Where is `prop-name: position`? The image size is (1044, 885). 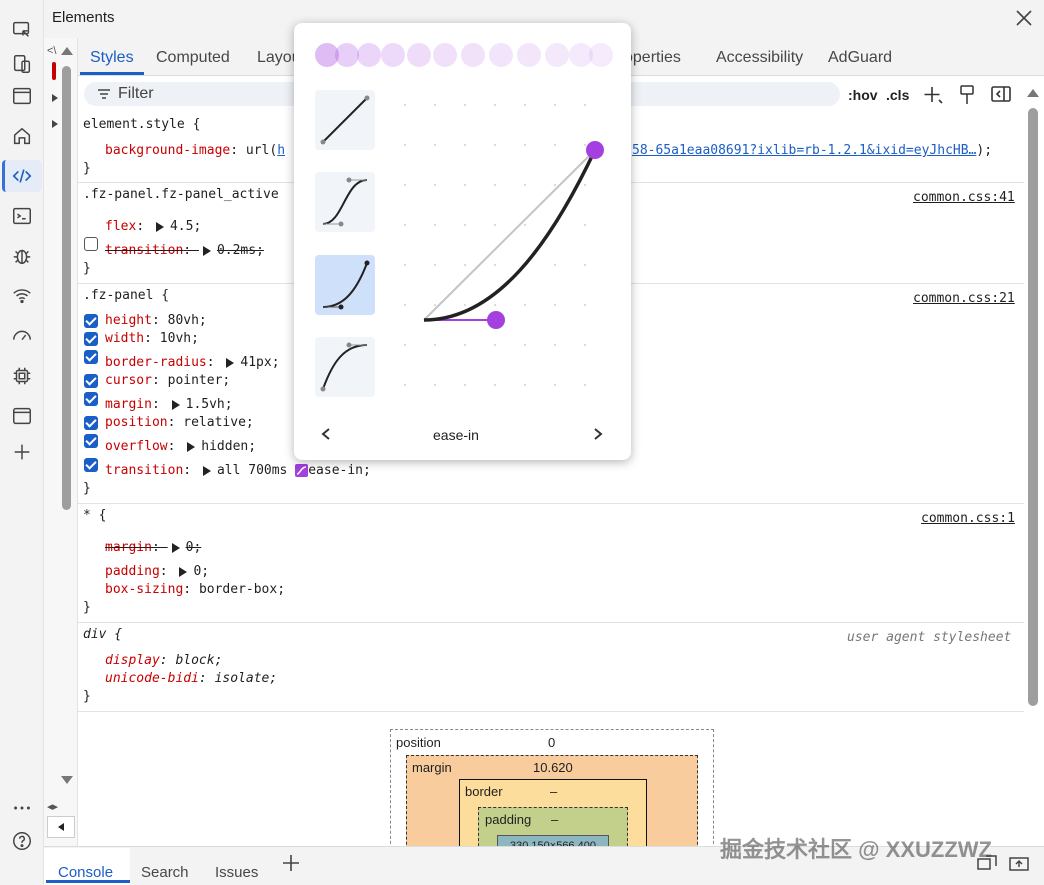
prop-name: position is located at coordinates (136, 422).